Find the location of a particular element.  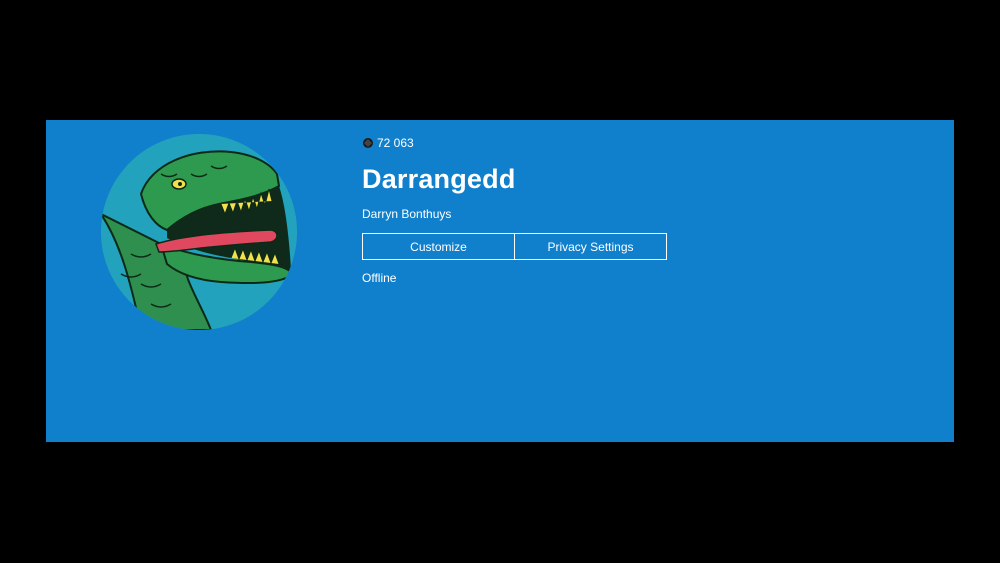

gamerscore-value: 72 063 is located at coordinates (395, 143).